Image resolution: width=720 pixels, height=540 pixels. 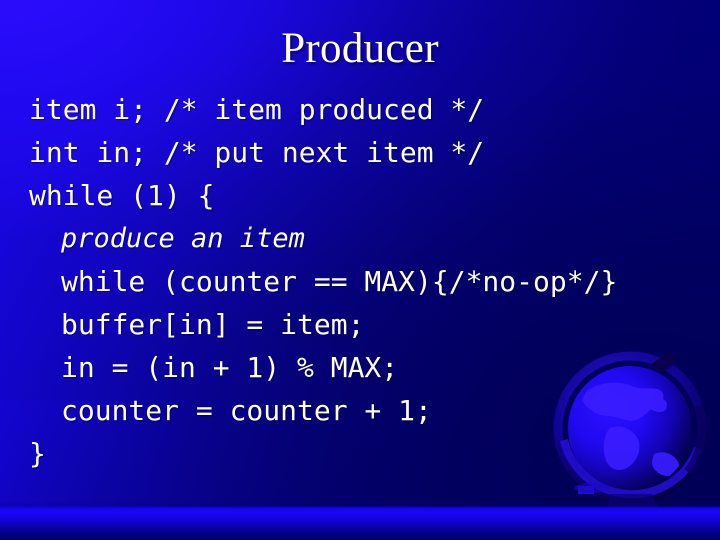 What do you see at coordinates (257, 109) in the screenshot?
I see `code-line: item i; /* item produced */` at bounding box center [257, 109].